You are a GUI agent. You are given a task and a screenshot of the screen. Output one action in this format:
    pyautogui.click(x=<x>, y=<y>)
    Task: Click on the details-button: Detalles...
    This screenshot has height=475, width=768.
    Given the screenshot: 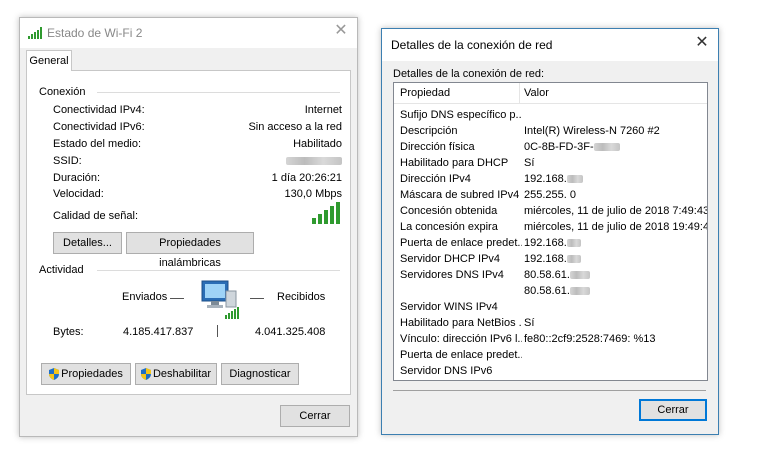 What is the action you would take?
    pyautogui.click(x=87, y=243)
    